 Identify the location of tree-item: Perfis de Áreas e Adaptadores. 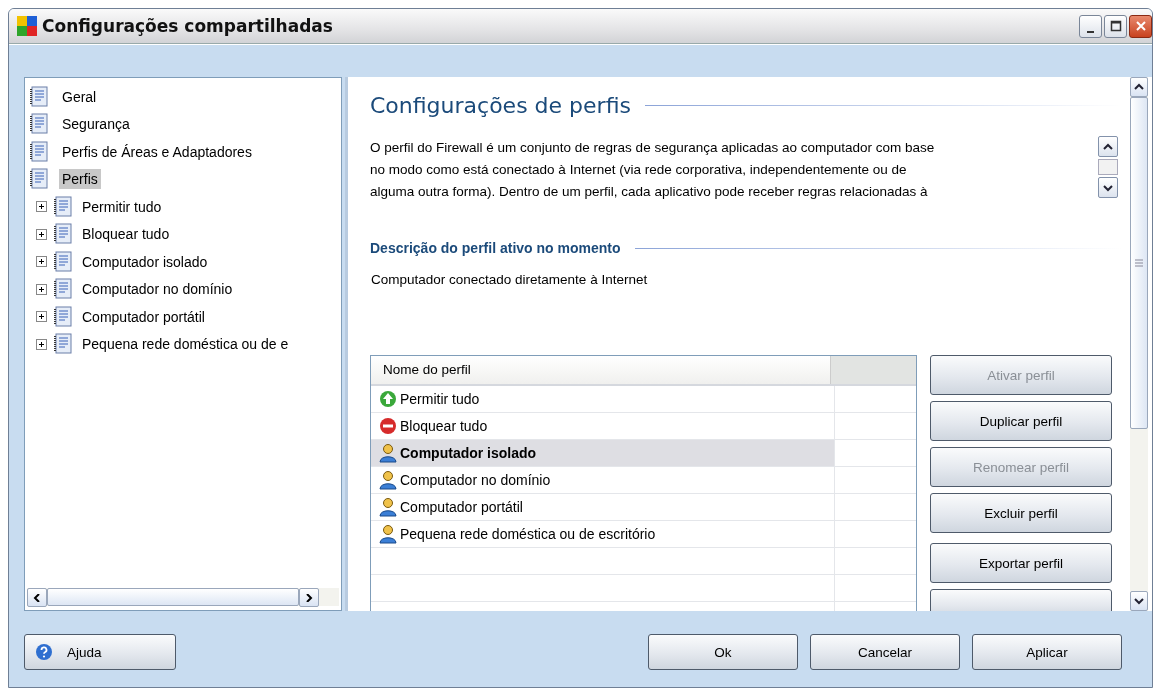
(157, 151).